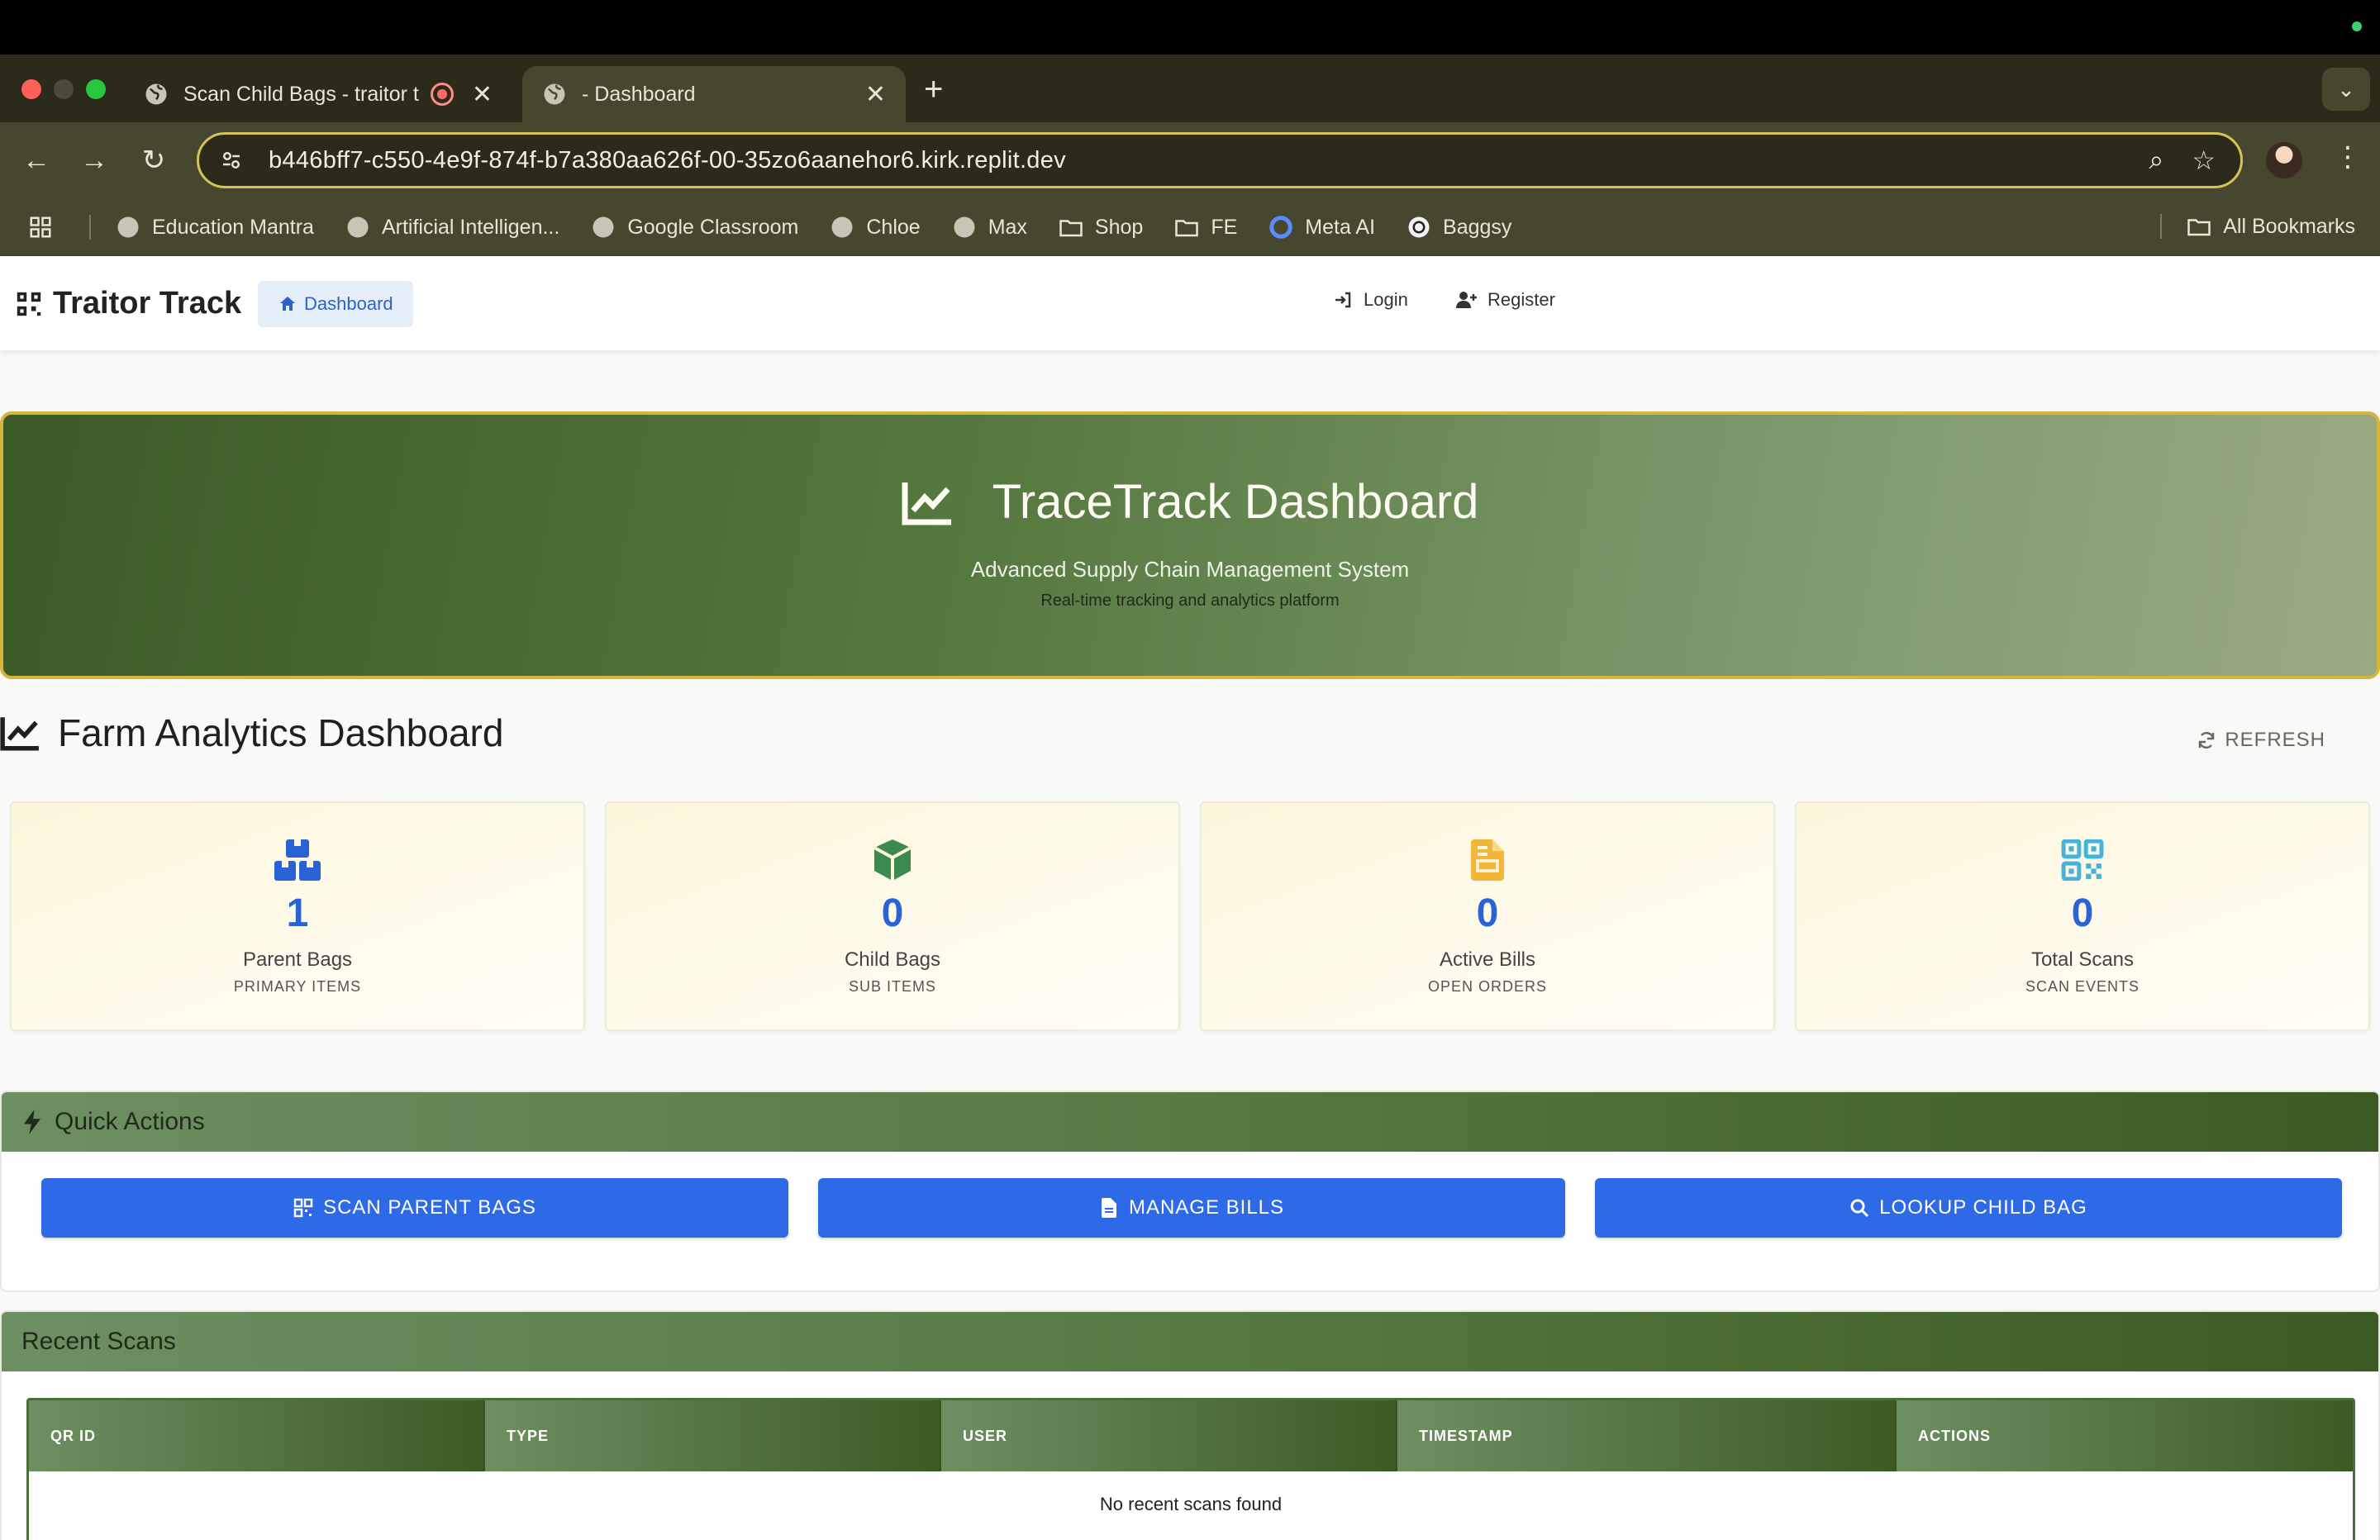 Image resolution: width=2380 pixels, height=1540 pixels. I want to click on lookup-child-bag-button: LOOKUP CHILD BAG, so click(1968, 1208).